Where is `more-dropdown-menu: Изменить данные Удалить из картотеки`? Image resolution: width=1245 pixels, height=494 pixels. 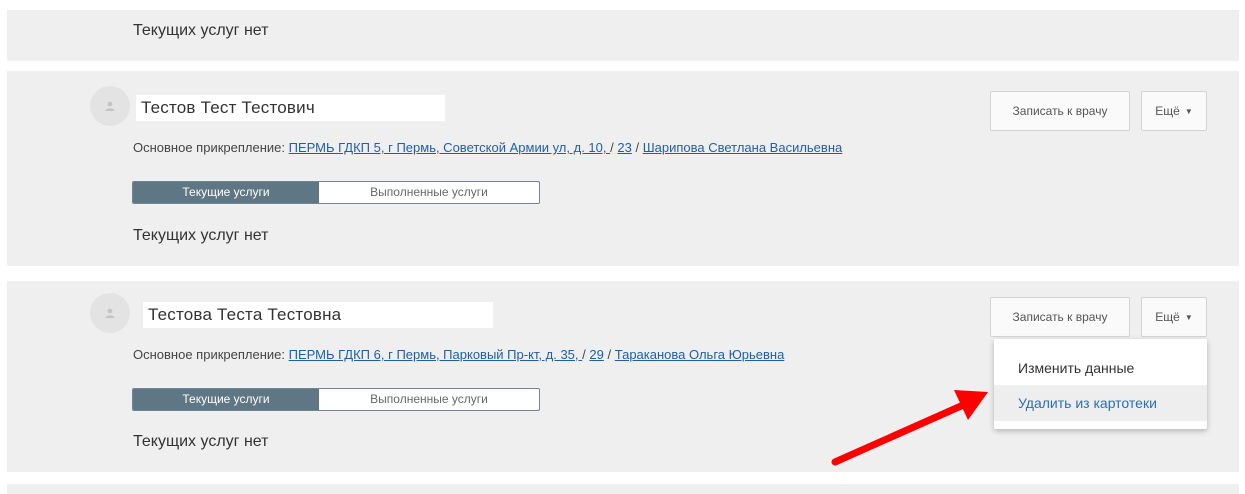
more-dropdown-menu: Изменить данные Удалить из картотеки is located at coordinates (1100, 384).